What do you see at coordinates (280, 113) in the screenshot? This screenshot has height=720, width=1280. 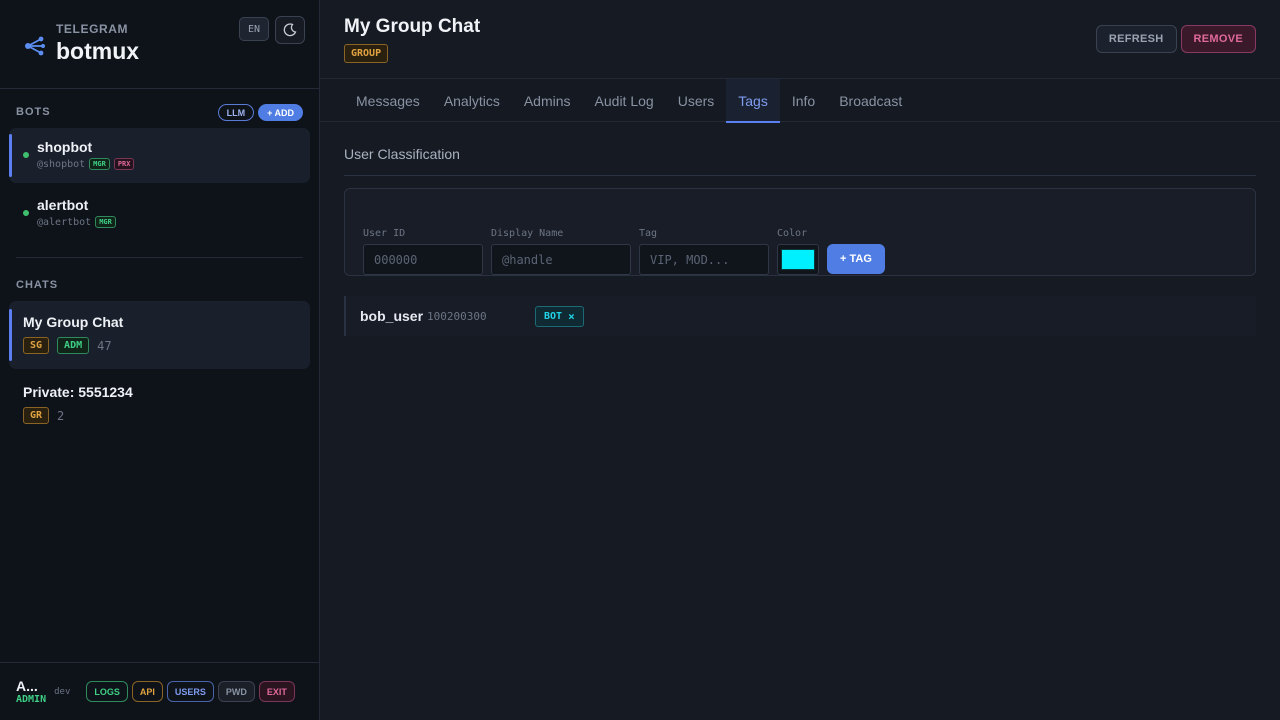 I see `add-bot-button: + ADD` at bounding box center [280, 113].